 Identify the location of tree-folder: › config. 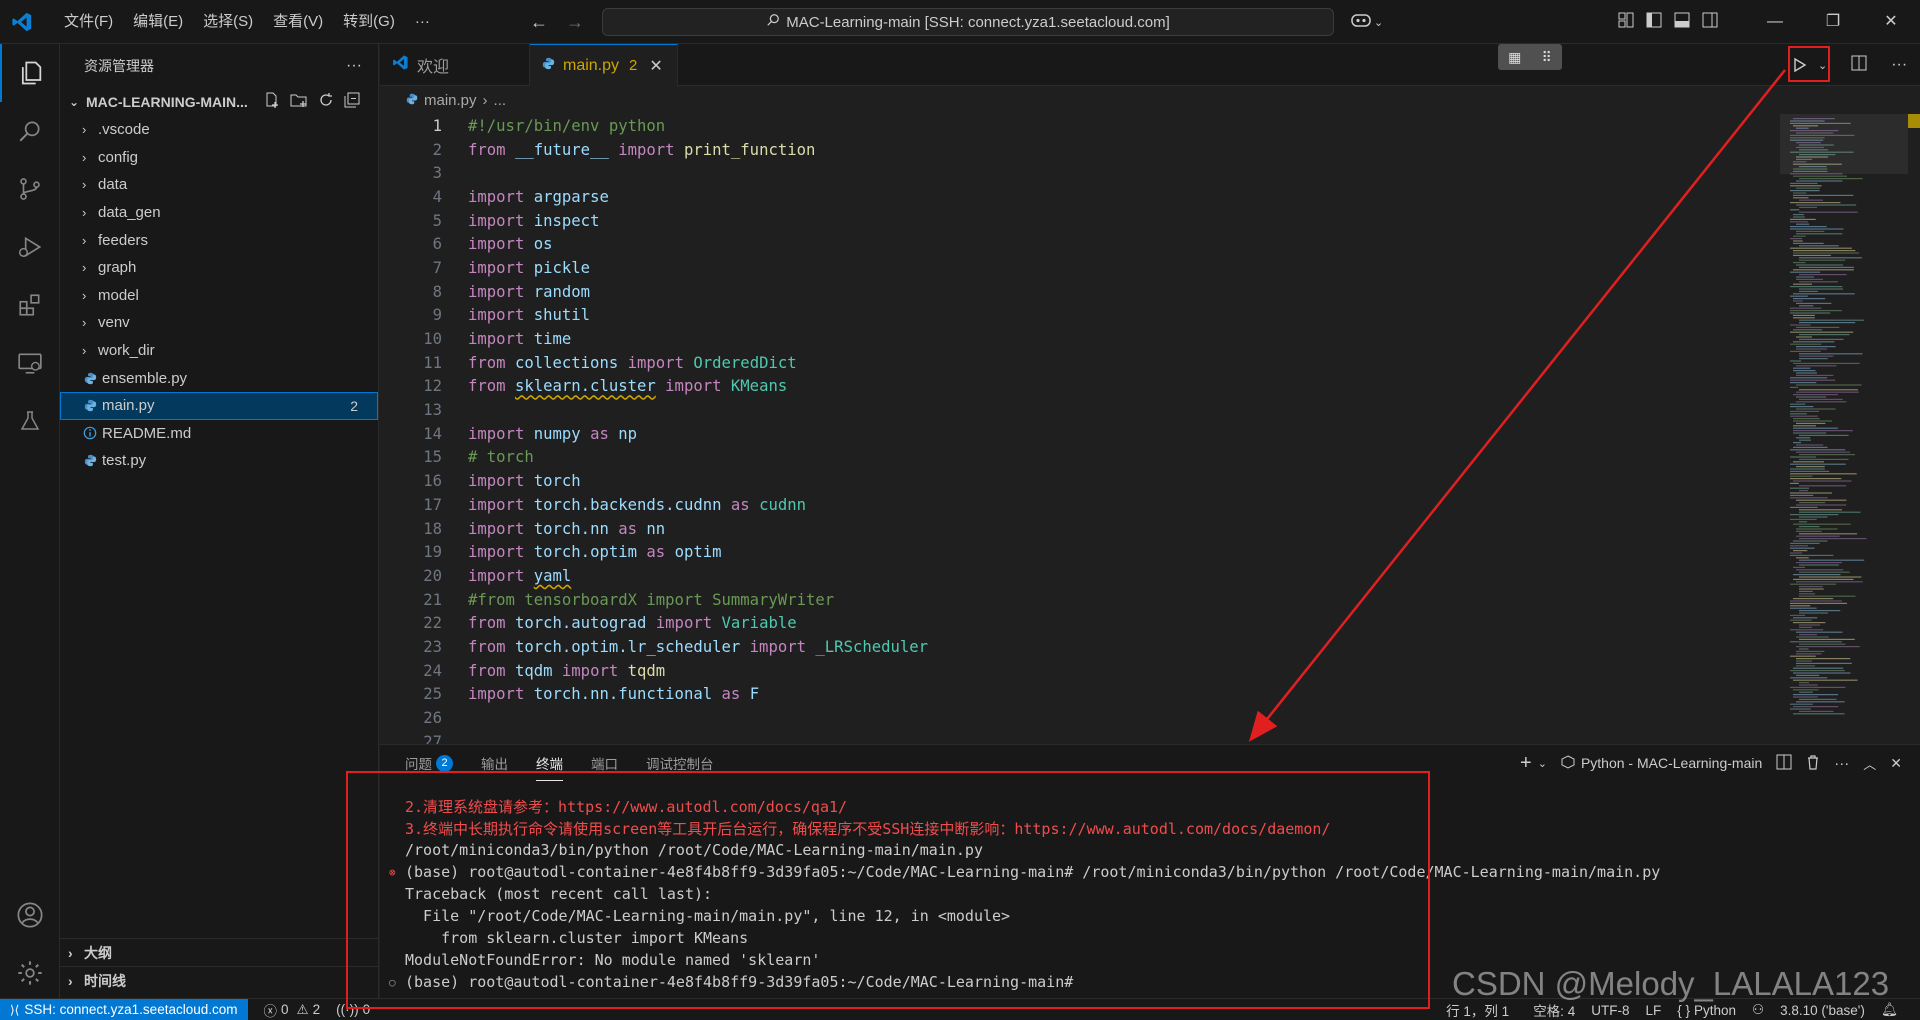
(219, 158).